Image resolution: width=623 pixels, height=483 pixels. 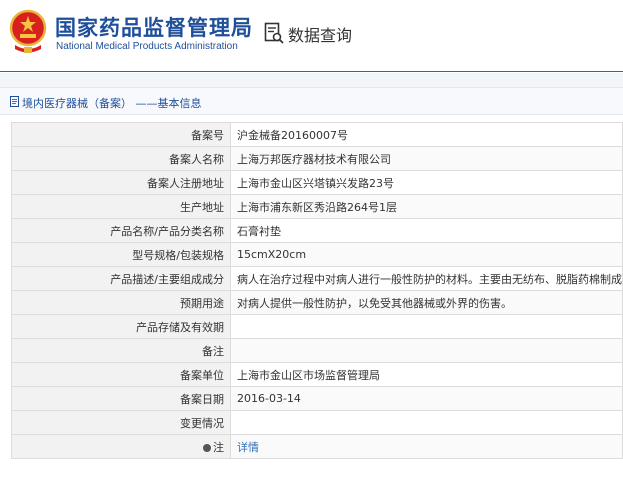 What do you see at coordinates (14, 101) in the screenshot?
I see `document-icon` at bounding box center [14, 101].